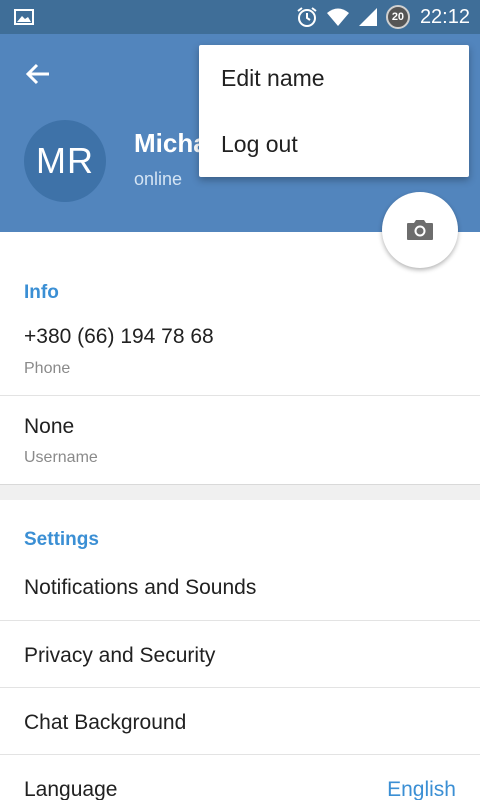 This screenshot has height=800, width=480. What do you see at coordinates (41, 292) in the screenshot?
I see `info-section-title: Info` at bounding box center [41, 292].